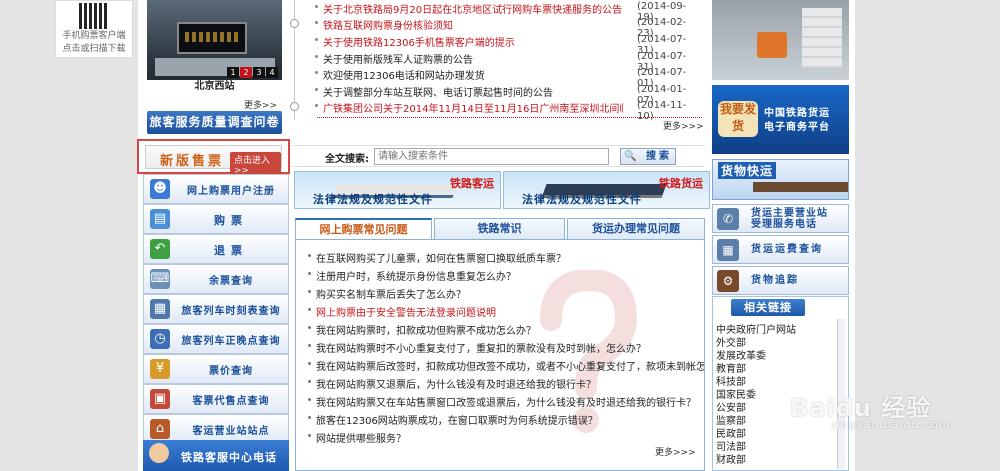  I want to click on menu-buy-ticket: ▤ 购票, so click(216, 219).